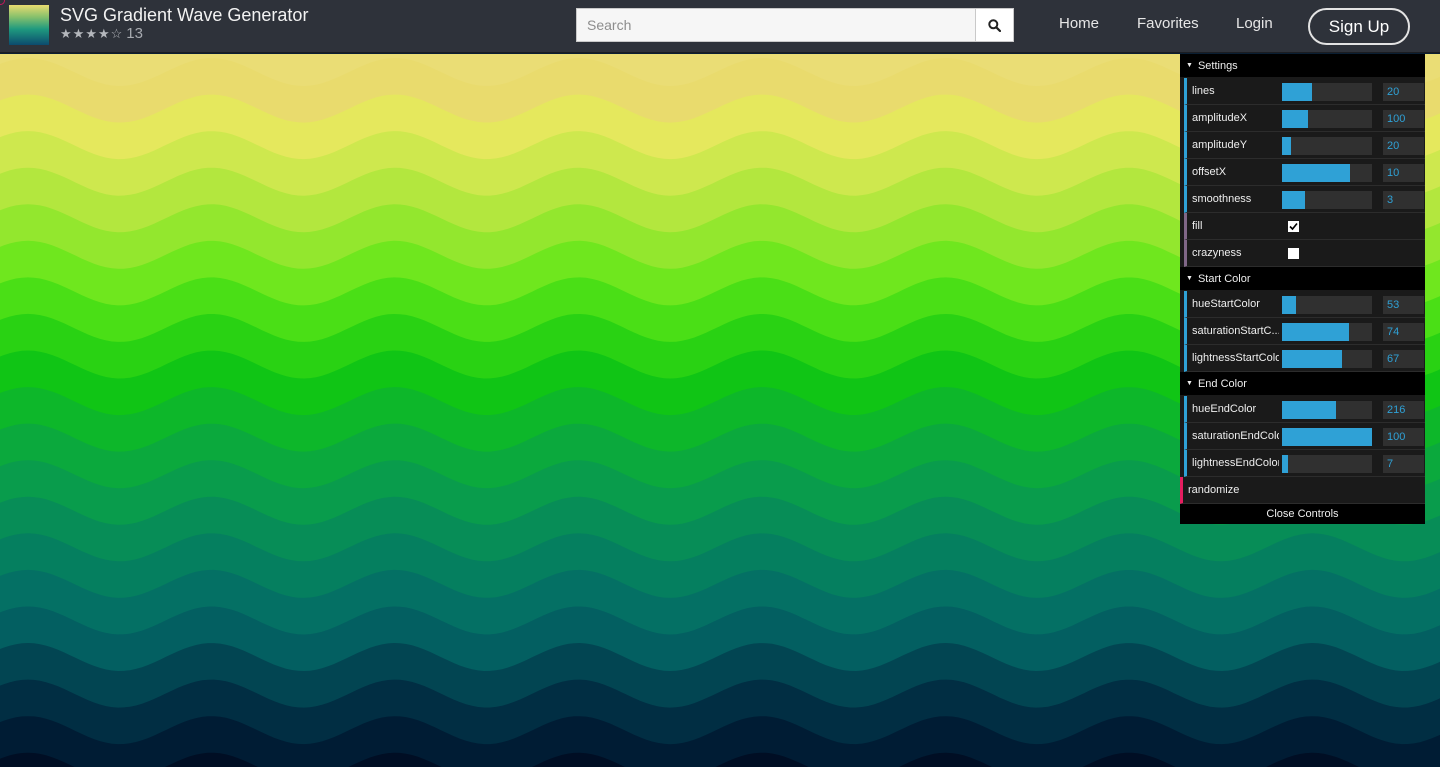  Describe the element at coordinates (1222, 383) in the screenshot. I see `folder-title-label: End Color` at that location.